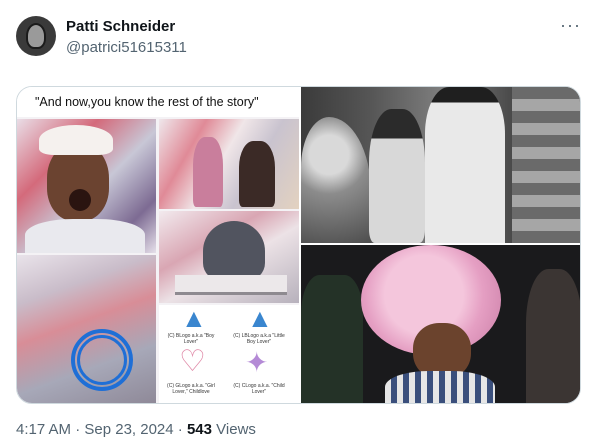 The image size is (597, 448). Describe the element at coordinates (120, 26) in the screenshot. I see `author-name: Patti Schneider` at that location.